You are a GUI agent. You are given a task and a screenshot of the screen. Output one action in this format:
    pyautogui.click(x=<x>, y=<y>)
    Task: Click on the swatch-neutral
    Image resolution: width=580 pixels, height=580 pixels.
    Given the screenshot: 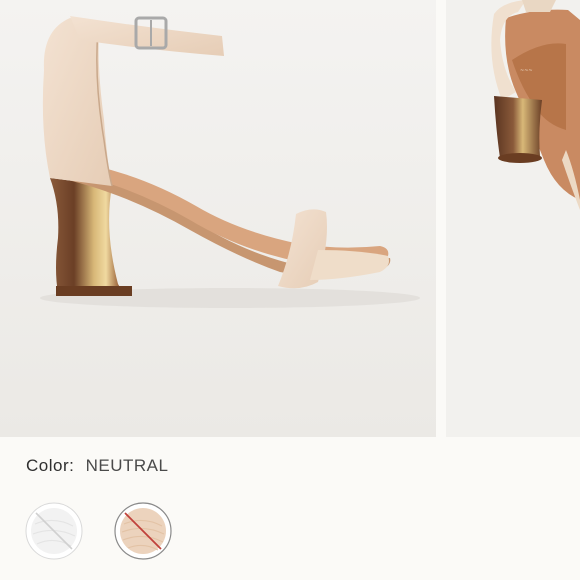 What is the action you would take?
    pyautogui.click(x=143, y=531)
    